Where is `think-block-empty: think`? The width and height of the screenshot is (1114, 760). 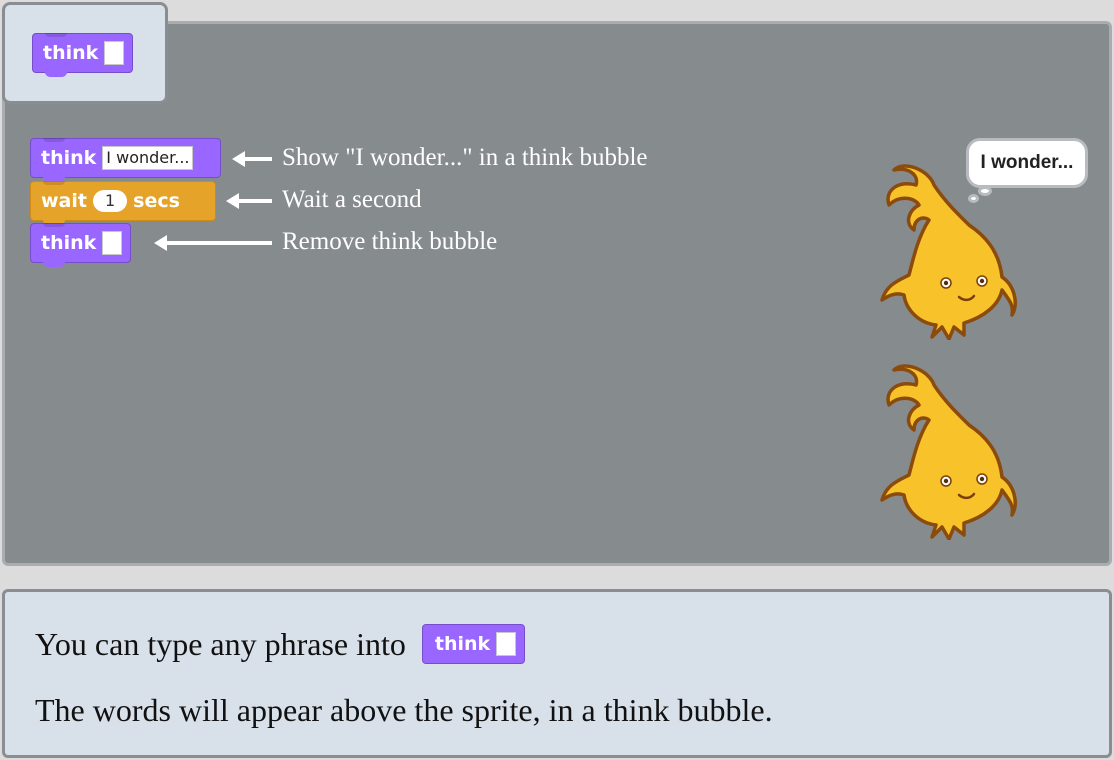 think-block-empty: think is located at coordinates (81, 245).